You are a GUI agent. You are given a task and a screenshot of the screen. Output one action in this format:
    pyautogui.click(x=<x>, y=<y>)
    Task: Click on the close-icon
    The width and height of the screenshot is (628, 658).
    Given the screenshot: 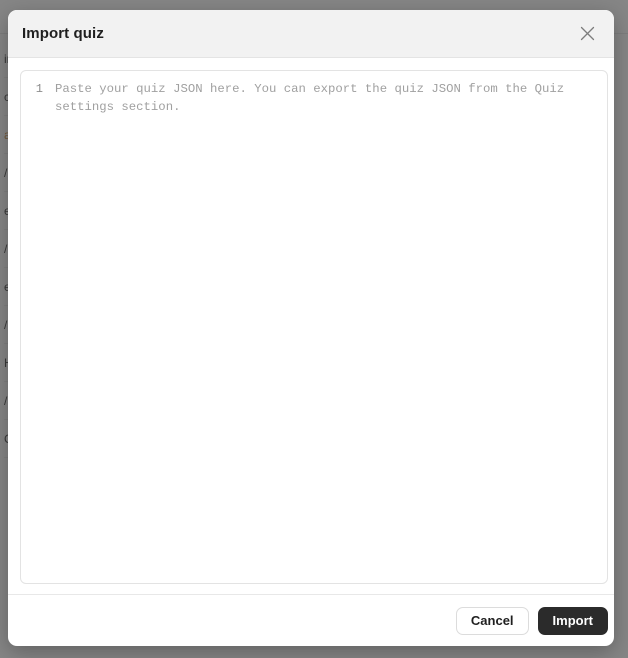 What is the action you would take?
    pyautogui.click(x=587, y=33)
    